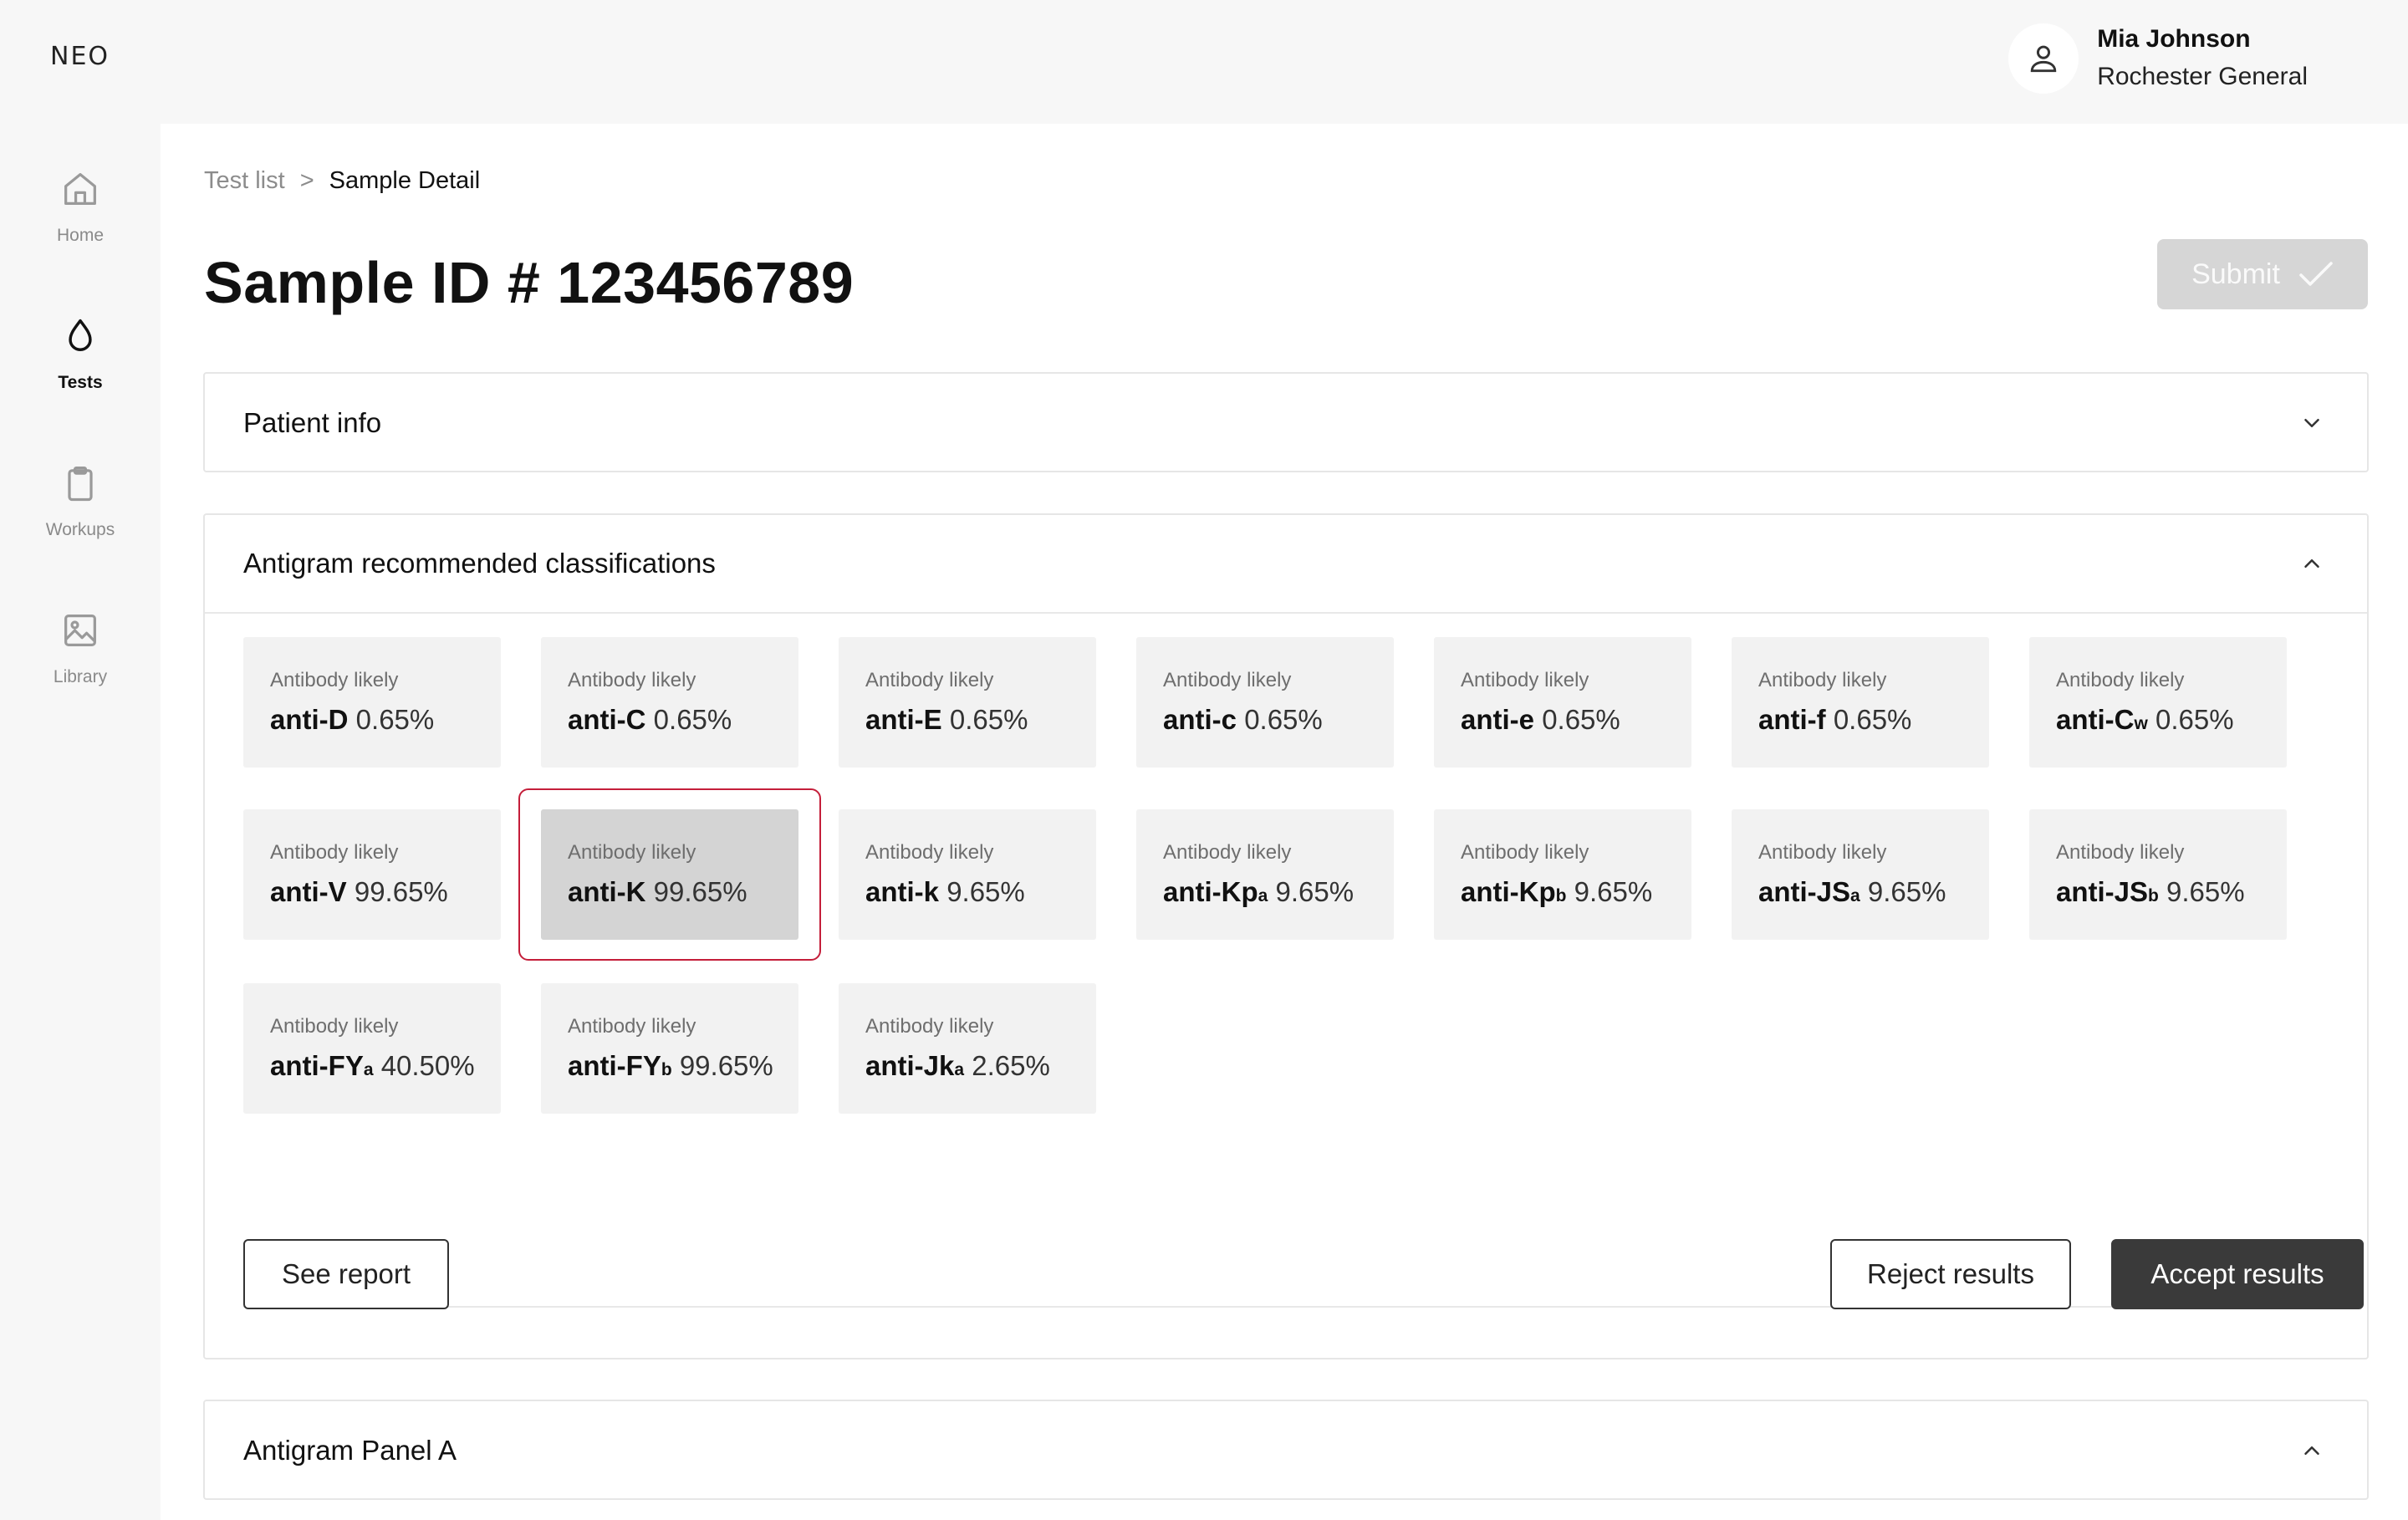  Describe the element at coordinates (428, 1066) in the screenshot. I see `antibody-percent: 40.50%` at that location.